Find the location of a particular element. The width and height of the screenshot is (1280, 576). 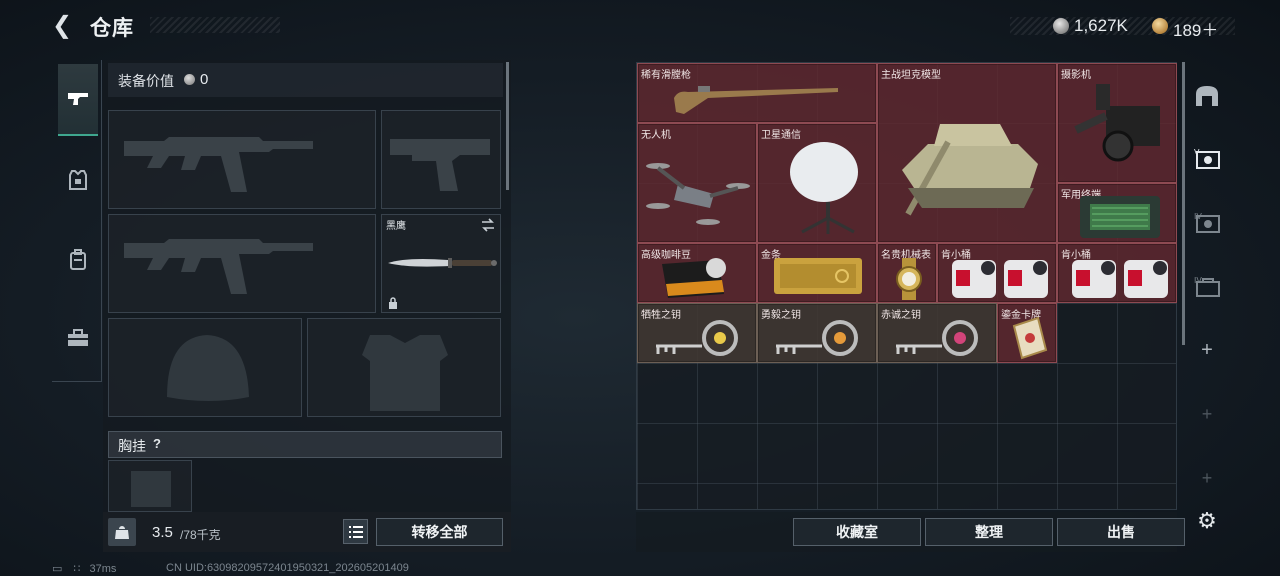

list-view-button is located at coordinates (355, 531).